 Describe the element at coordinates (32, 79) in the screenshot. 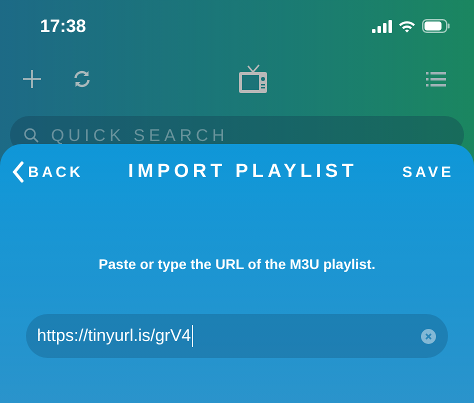

I see `add-icon` at that location.